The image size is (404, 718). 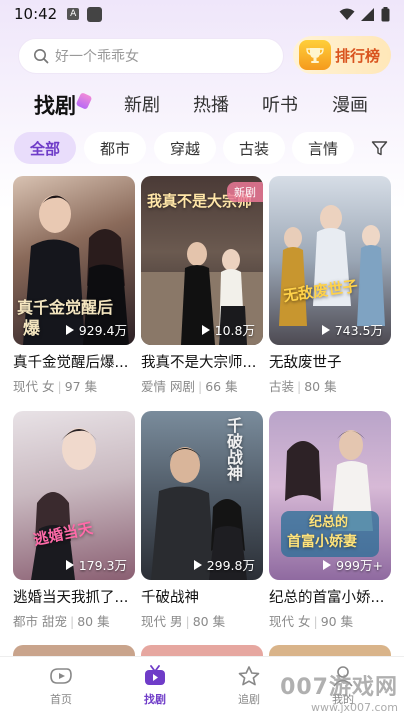 I want to click on drama-poster: 我真不是大宗师 新剧 10.8万, so click(x=202, y=260).